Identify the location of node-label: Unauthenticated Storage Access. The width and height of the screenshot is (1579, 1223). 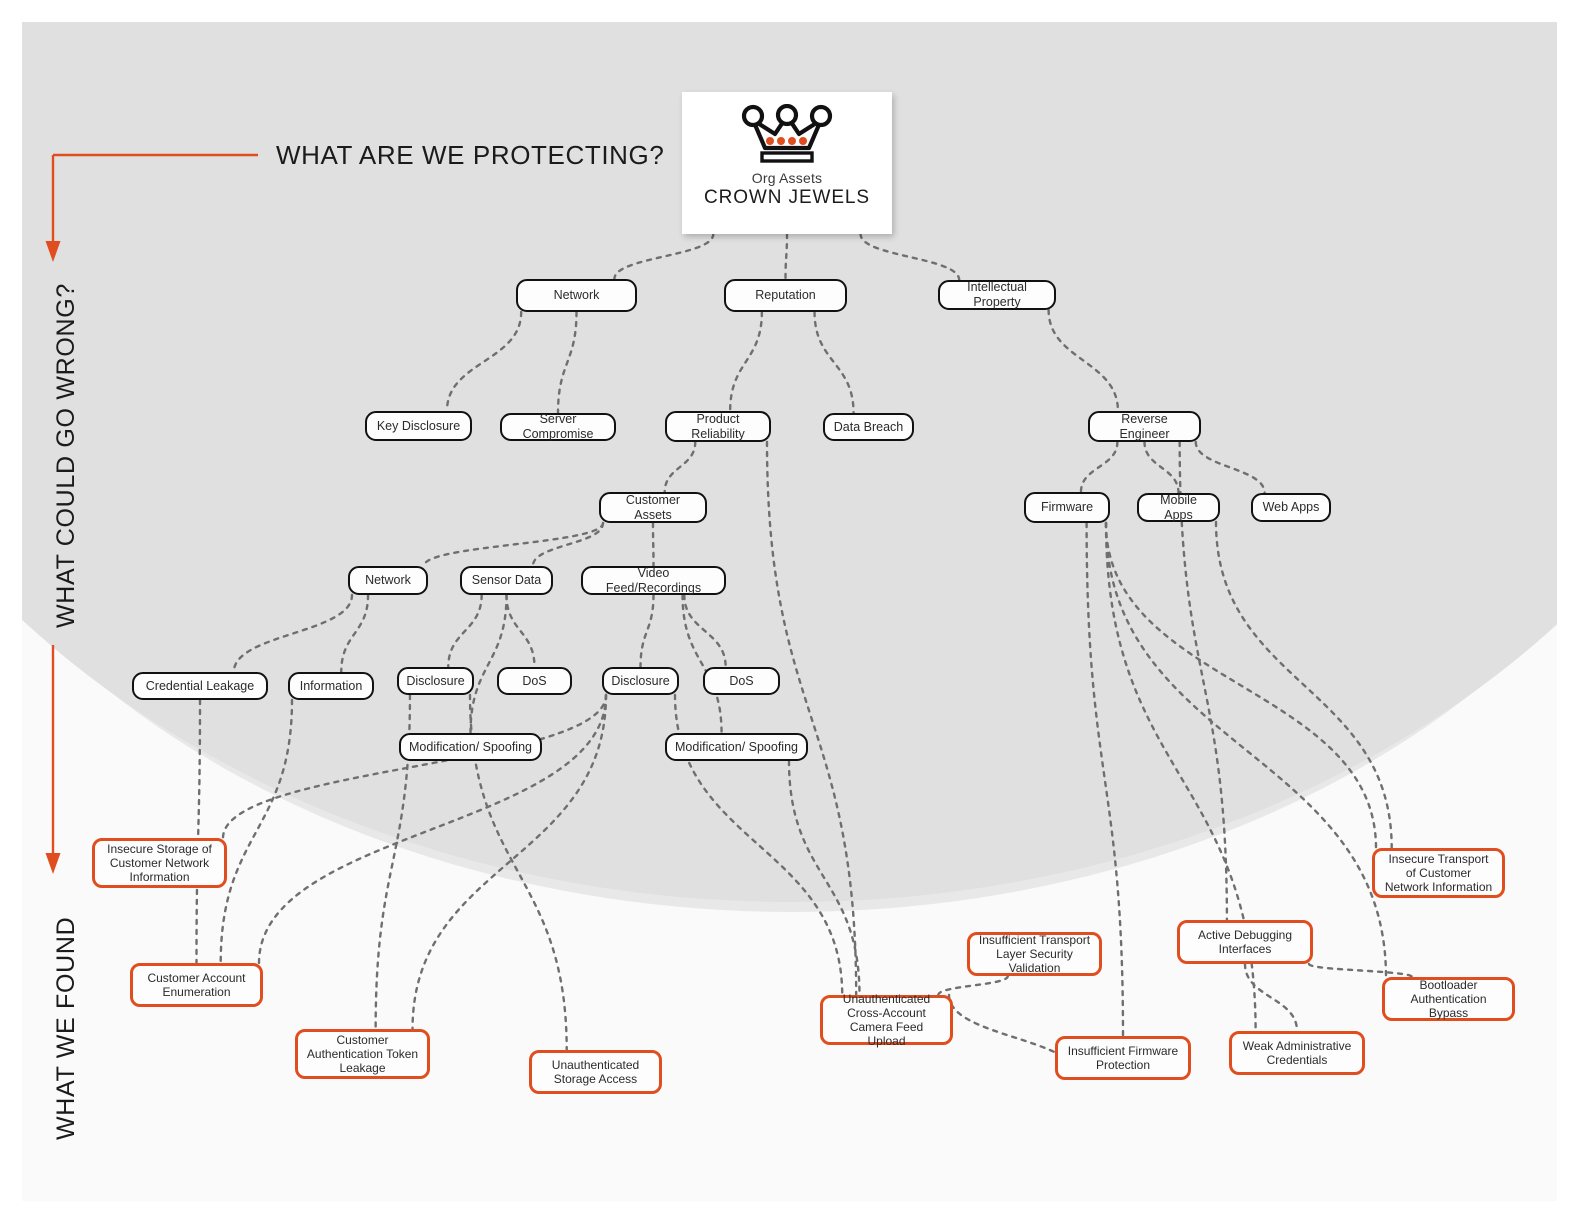
(595, 1071).